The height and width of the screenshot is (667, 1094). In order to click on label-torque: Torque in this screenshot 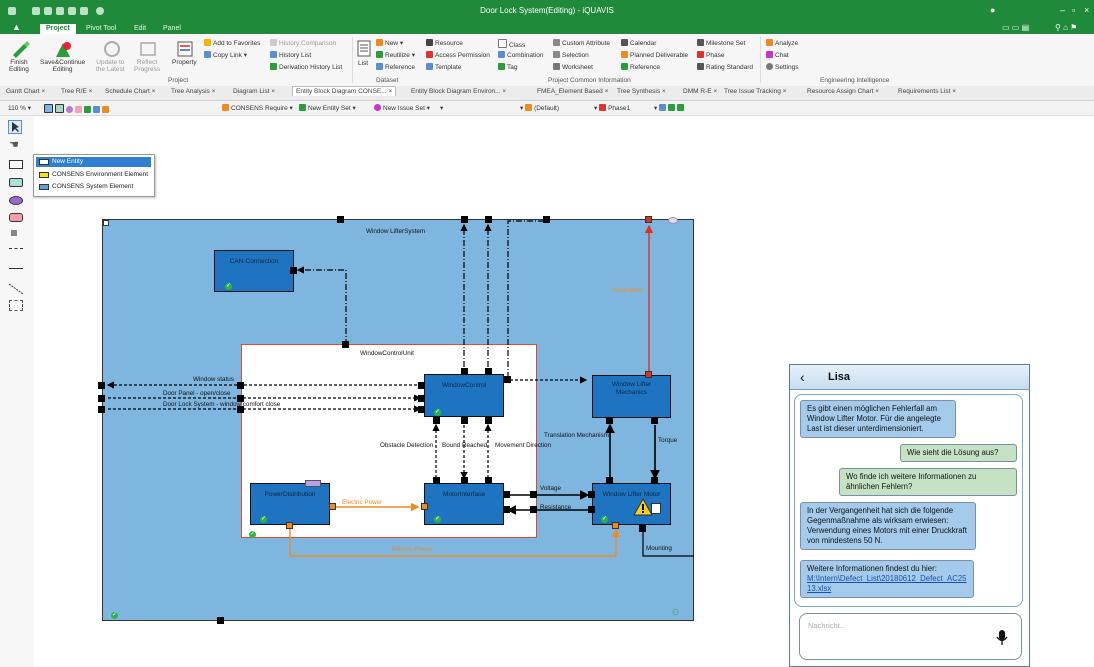, I will do `click(668, 440)`.